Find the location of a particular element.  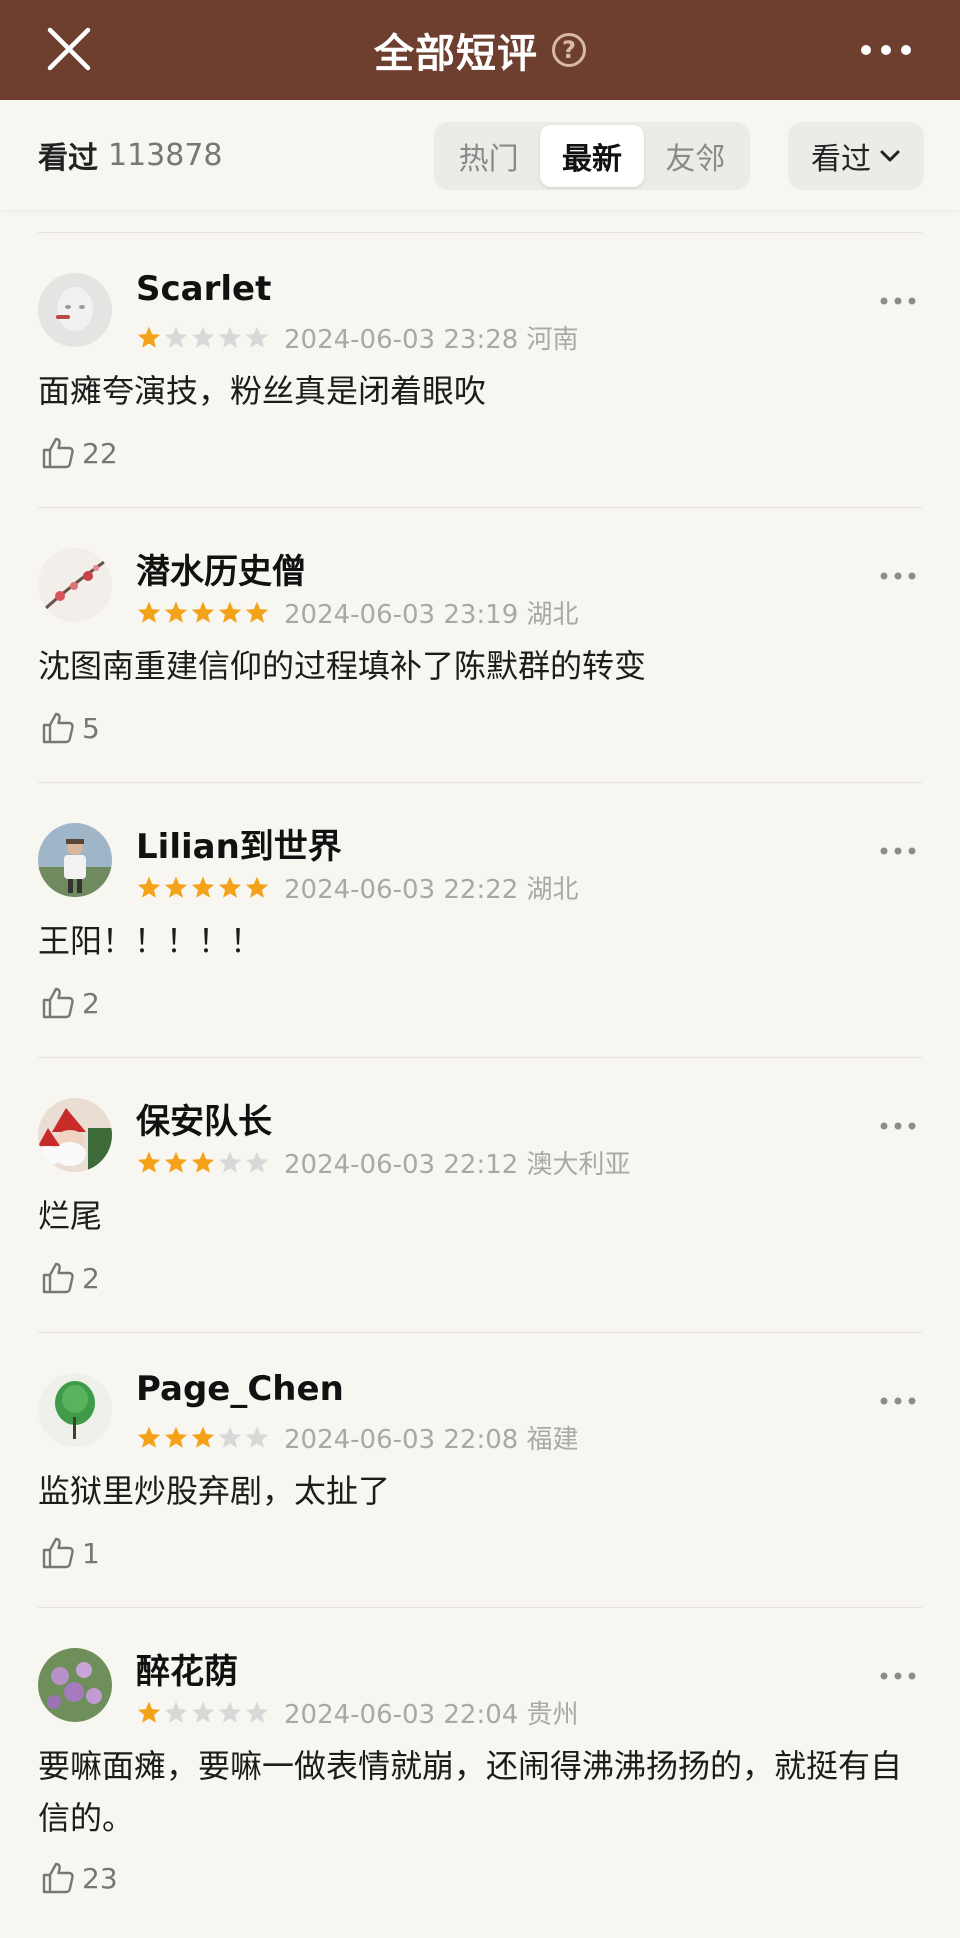

comment-item: 保安队长 2024-06-03 22:12 澳大利亚 烂尾 2 is located at coordinates (480, 1195).